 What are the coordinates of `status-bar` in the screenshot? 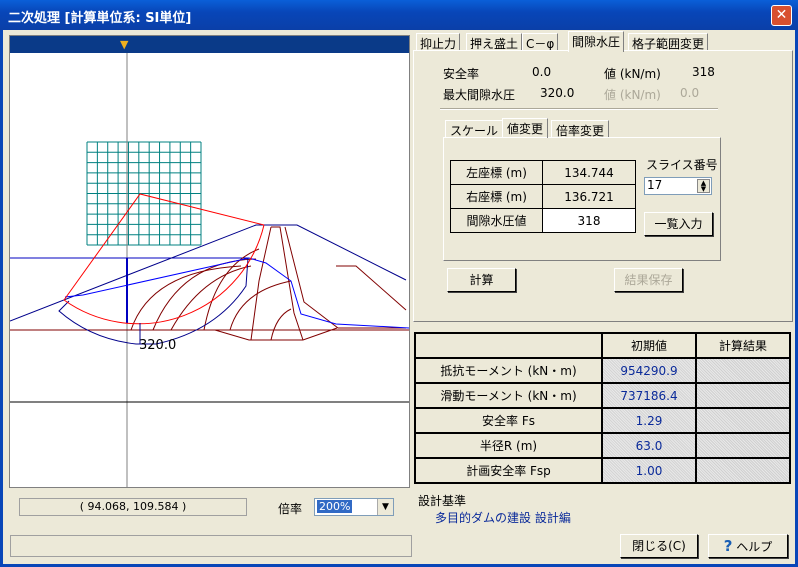 It's located at (211, 546).